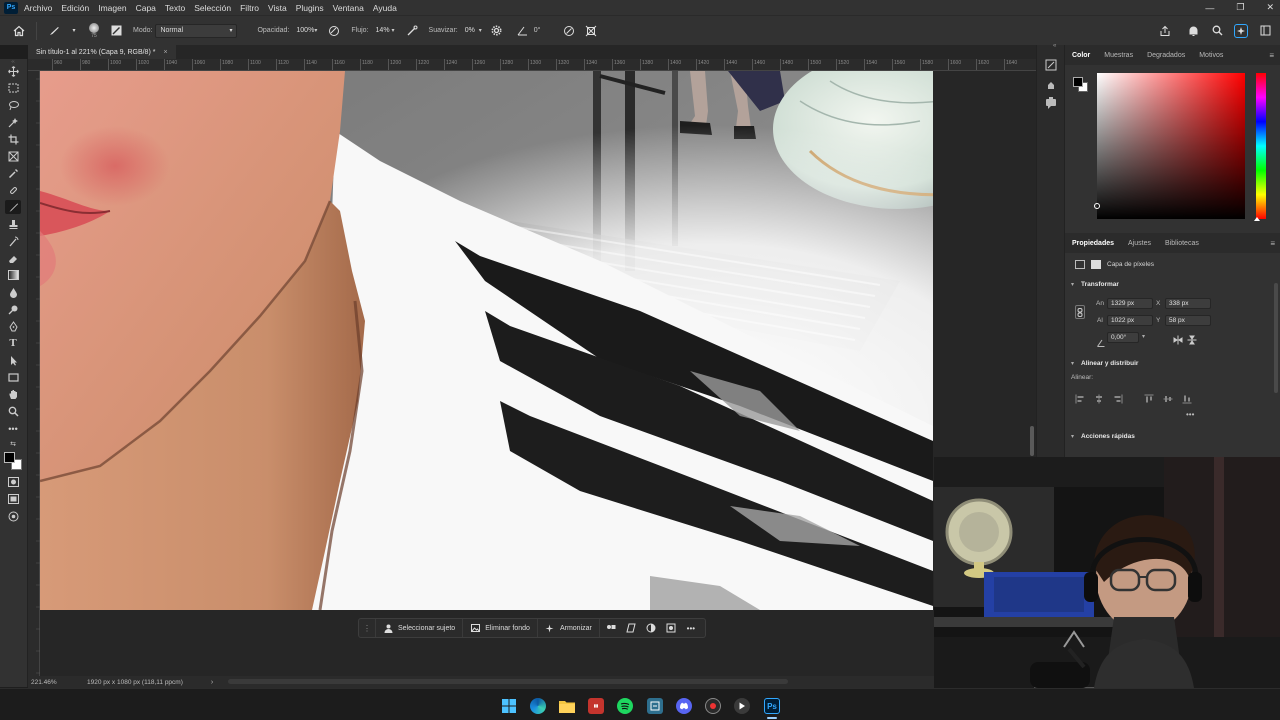  I want to click on align-center-h-icon, so click(1099, 400).